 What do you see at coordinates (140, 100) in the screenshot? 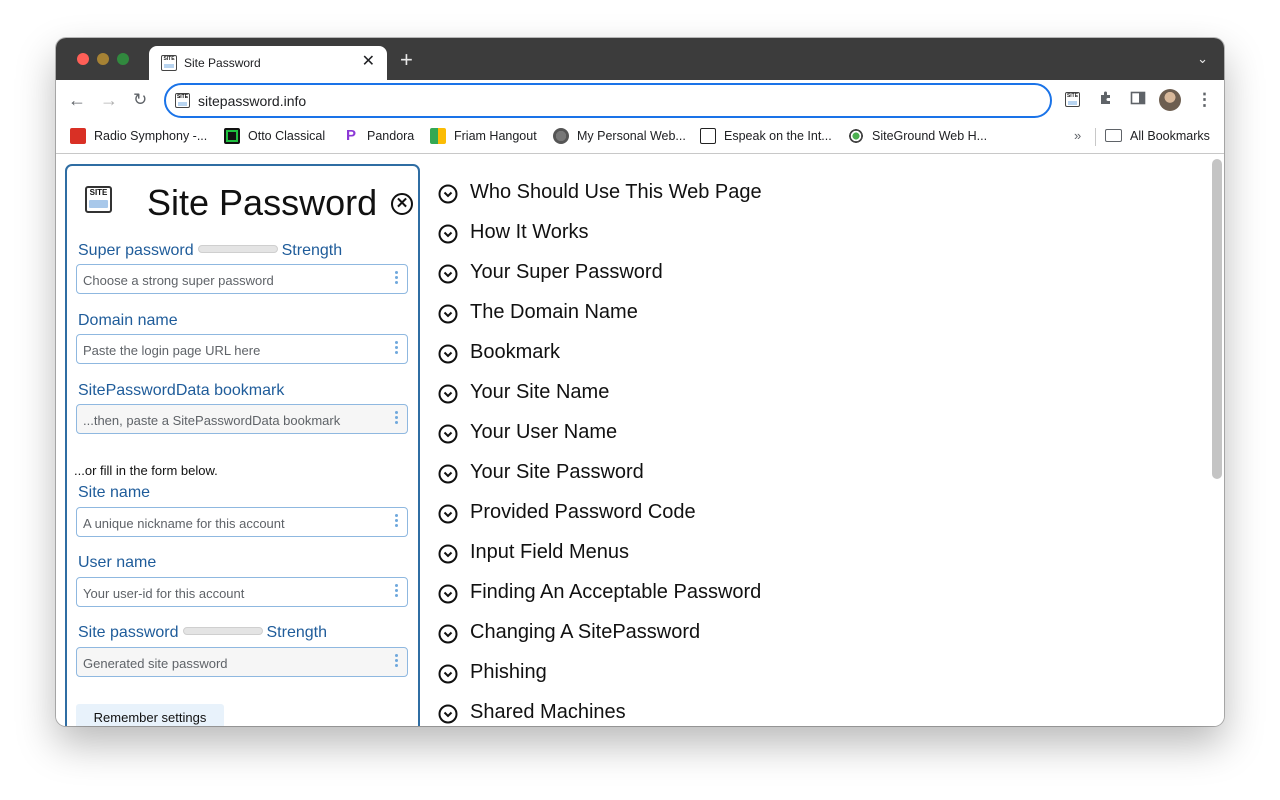
I see `reload-icon: ↻` at bounding box center [140, 100].